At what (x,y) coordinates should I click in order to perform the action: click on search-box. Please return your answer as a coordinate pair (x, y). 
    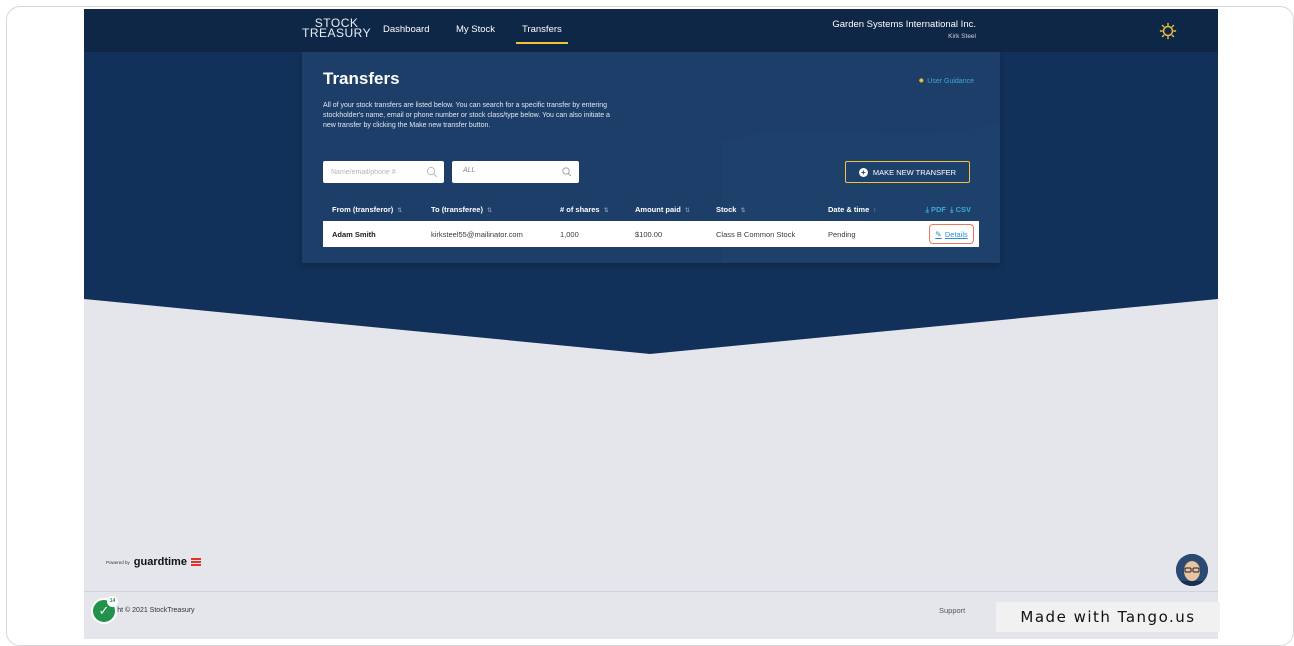
    Looking at the image, I should click on (383, 172).